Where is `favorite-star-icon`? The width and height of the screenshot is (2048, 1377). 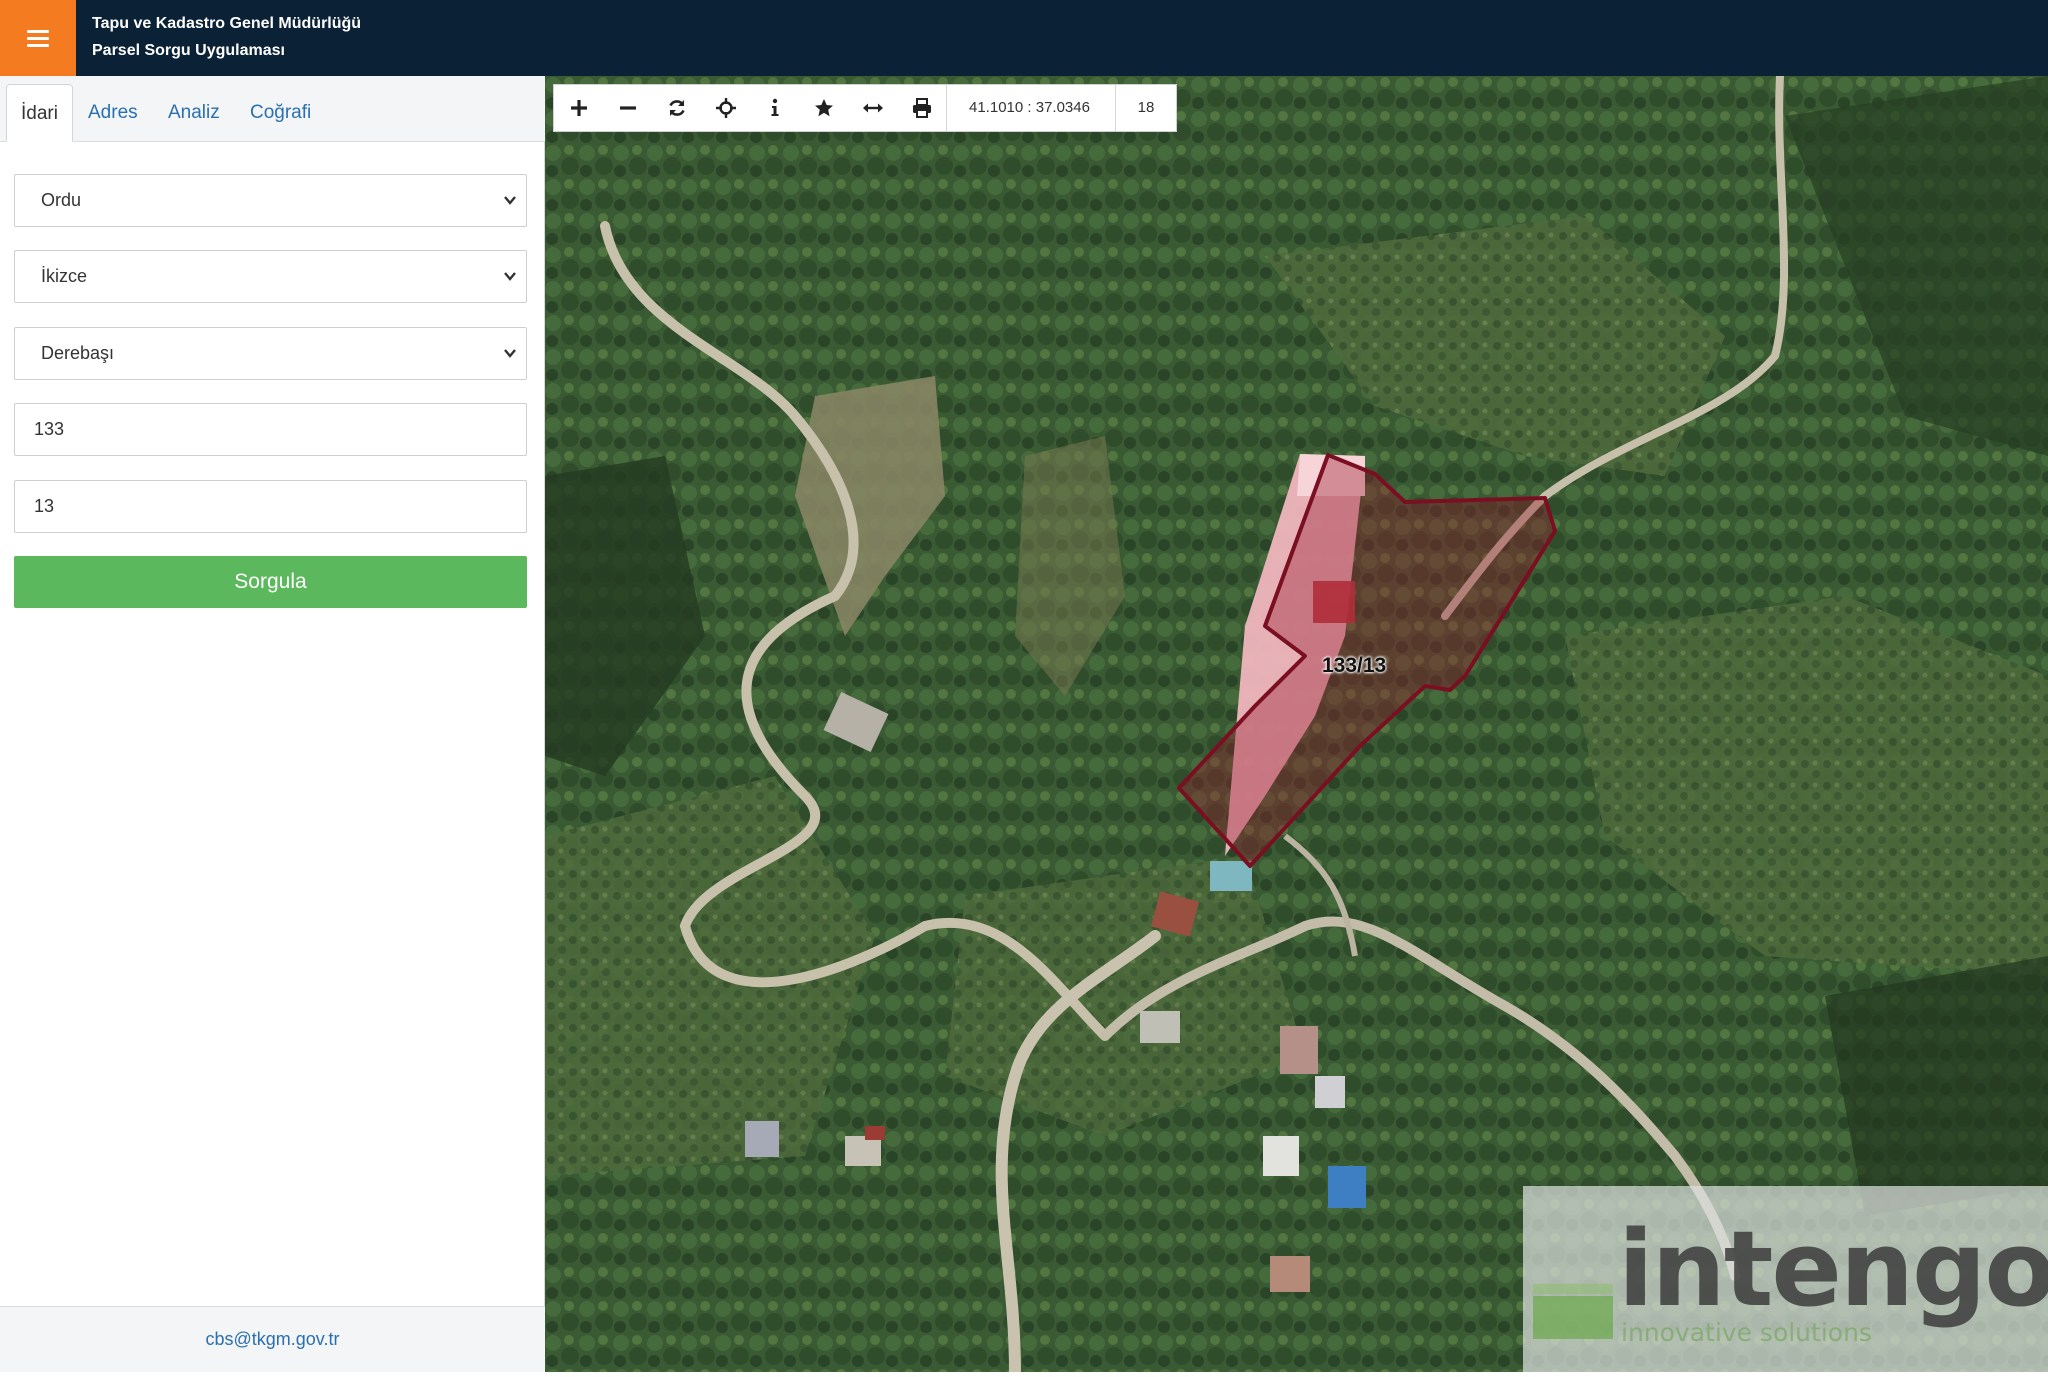
favorite-star-icon is located at coordinates (823, 108).